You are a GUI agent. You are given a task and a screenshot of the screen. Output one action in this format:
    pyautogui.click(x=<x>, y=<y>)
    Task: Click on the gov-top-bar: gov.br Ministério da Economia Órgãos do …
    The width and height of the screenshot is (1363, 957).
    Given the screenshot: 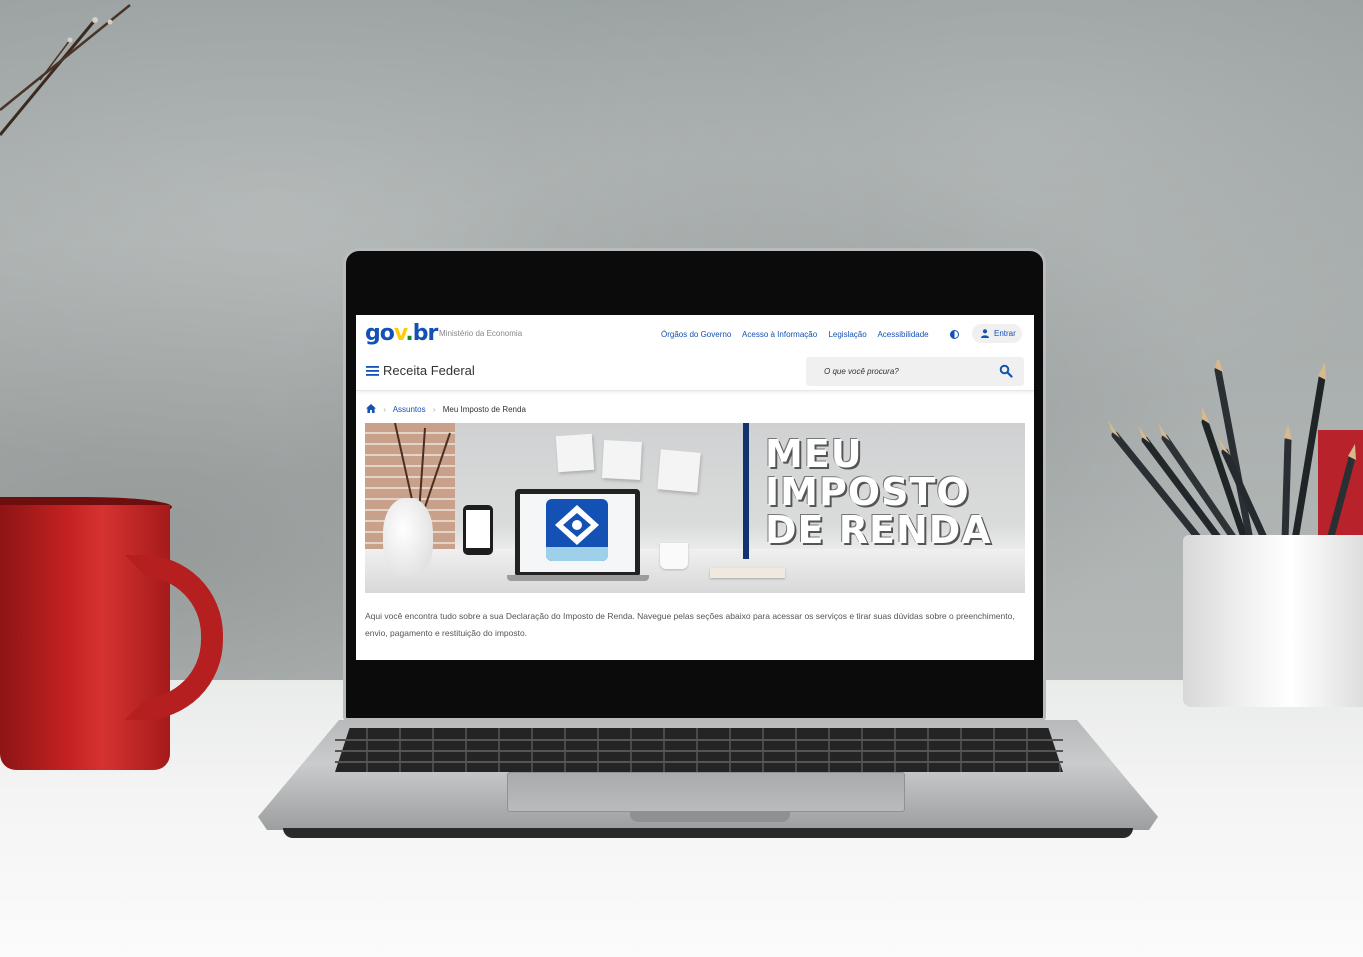 What is the action you would take?
    pyautogui.click(x=695, y=334)
    